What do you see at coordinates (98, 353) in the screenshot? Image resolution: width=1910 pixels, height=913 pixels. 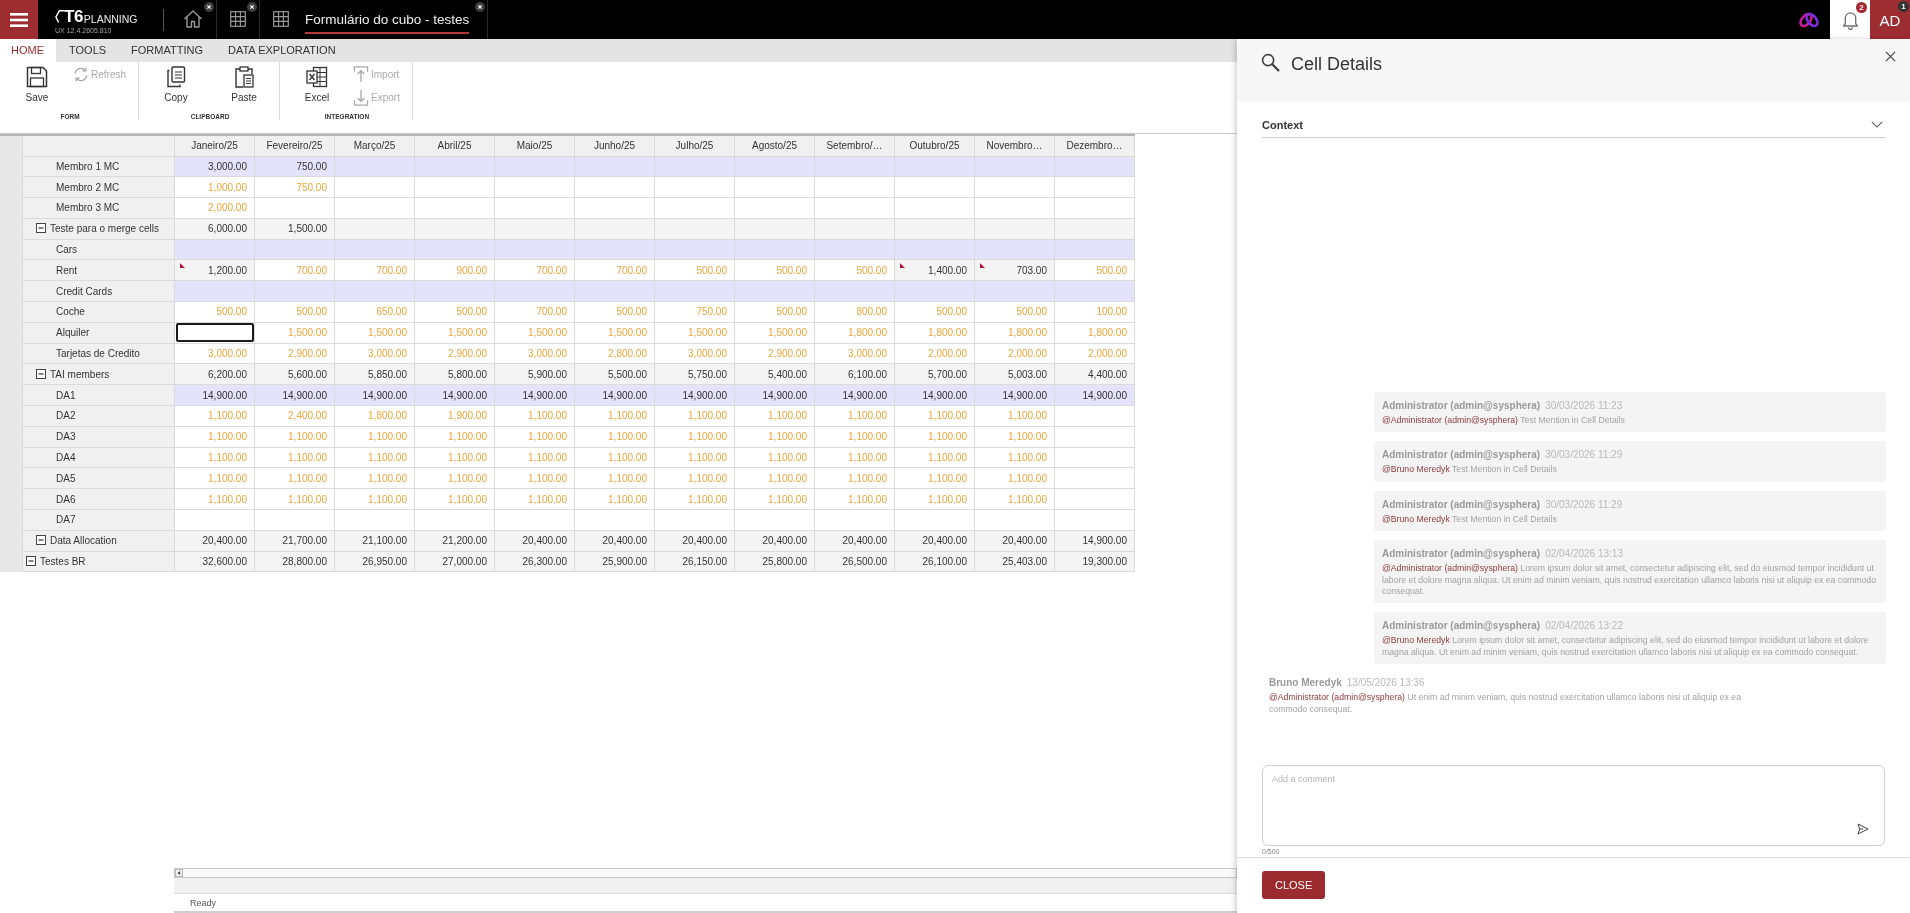 I see `row-header: Tarjetas de Credito` at bounding box center [98, 353].